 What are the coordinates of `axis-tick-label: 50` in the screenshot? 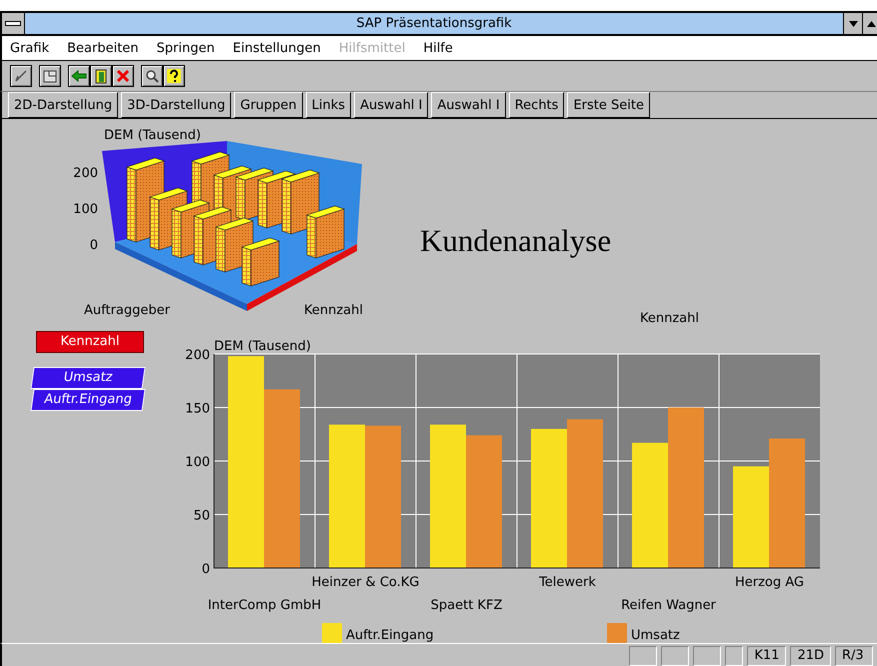 It's located at (201, 516).